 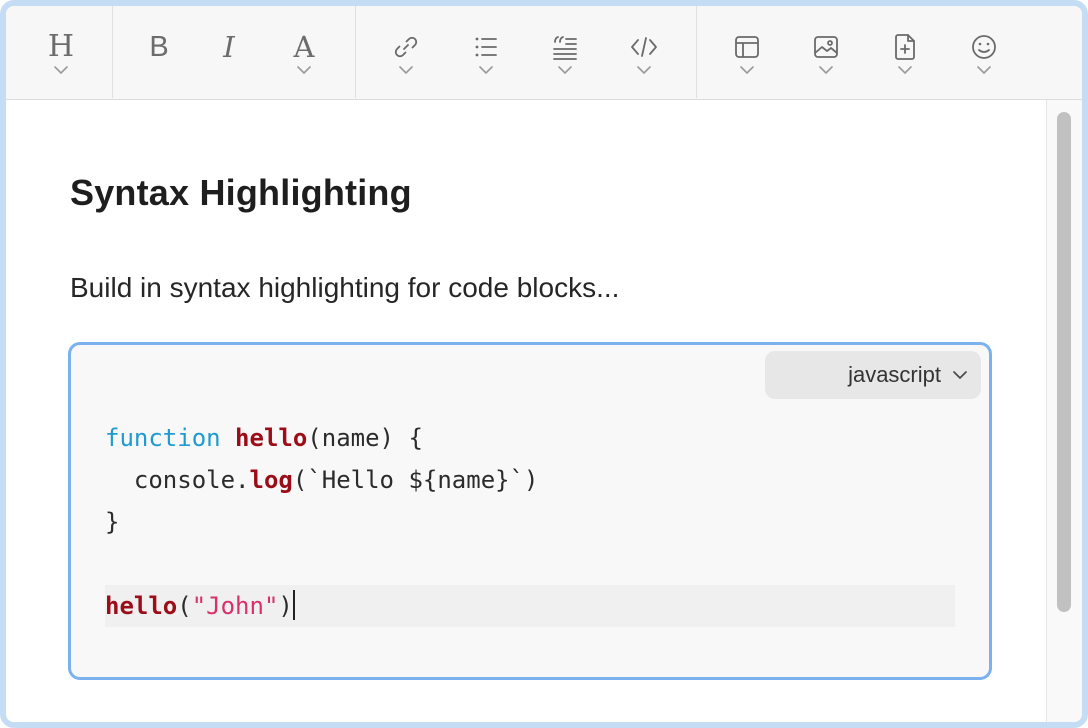 I want to click on language-label: javascript, so click(x=894, y=374).